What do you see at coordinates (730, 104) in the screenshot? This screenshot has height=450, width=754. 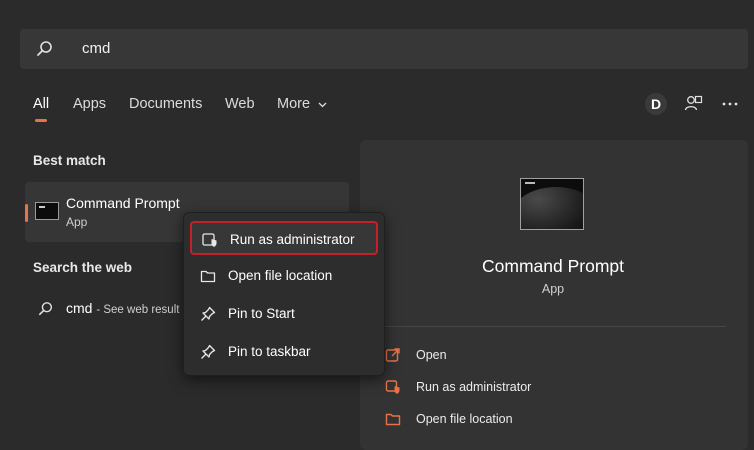 I see `more-options-icon` at bounding box center [730, 104].